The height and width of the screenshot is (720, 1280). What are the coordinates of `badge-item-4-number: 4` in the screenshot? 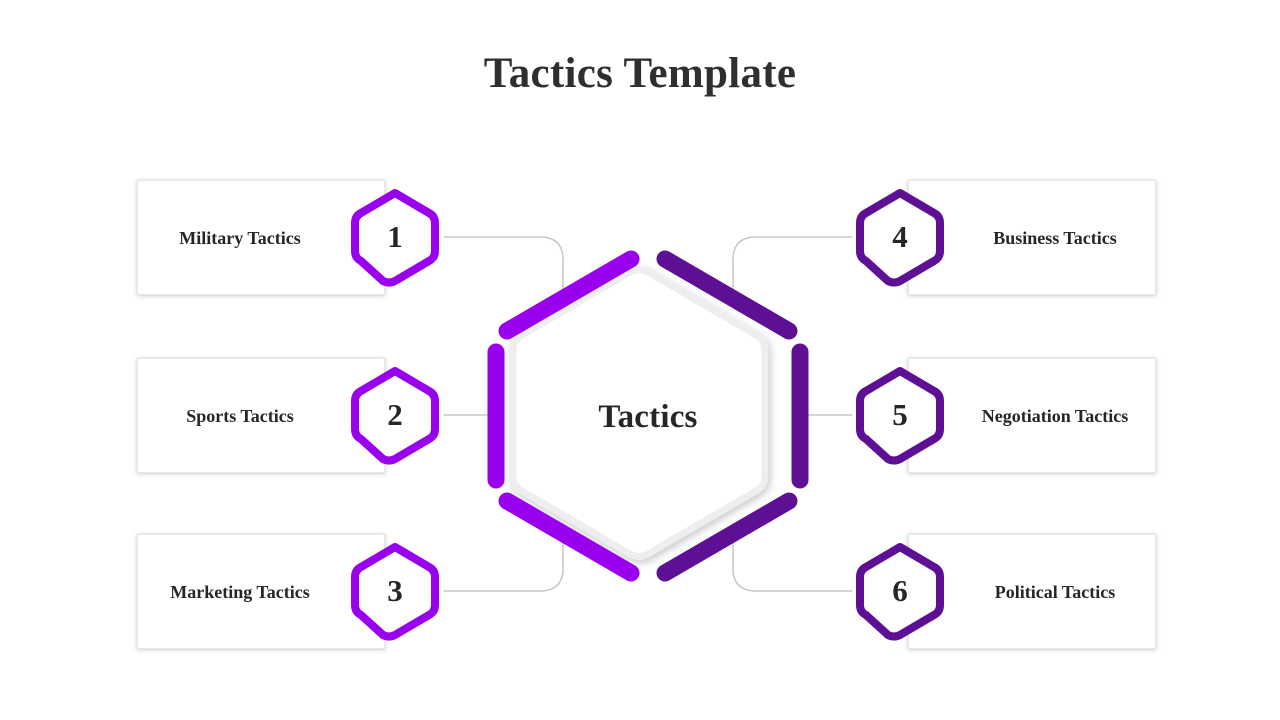 It's located at (900, 236).